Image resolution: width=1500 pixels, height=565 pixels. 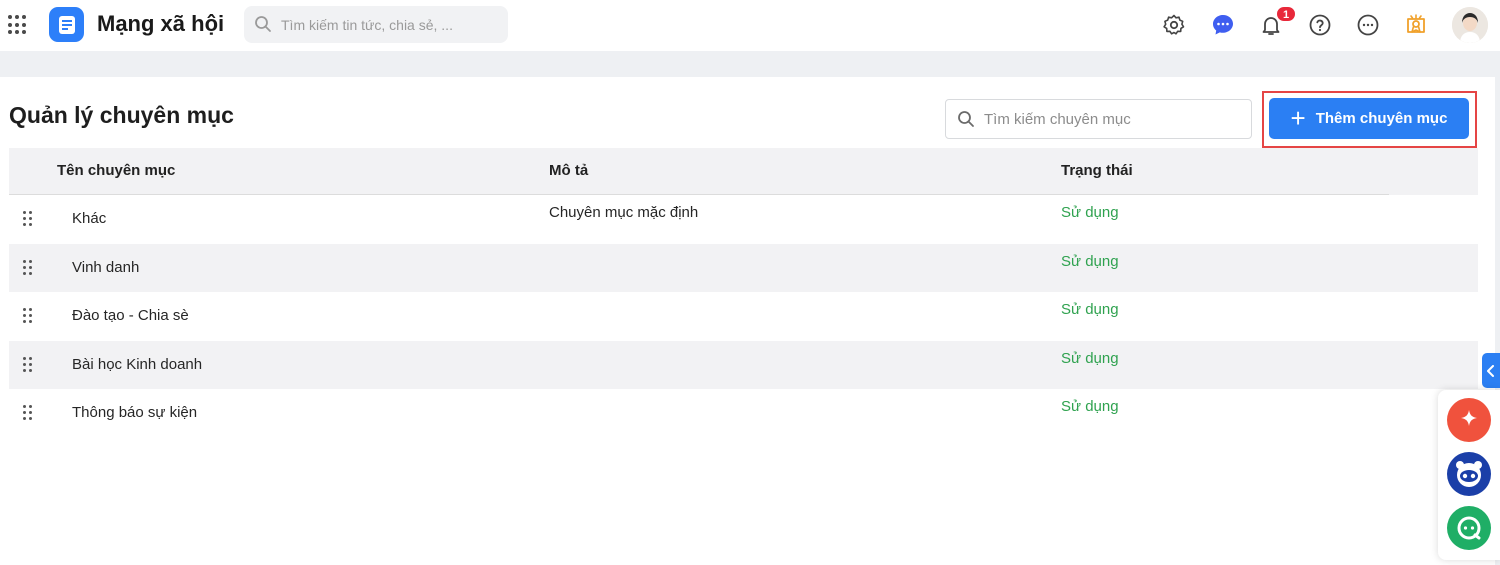 I want to click on collapse-panel-button, so click(x=1491, y=370).